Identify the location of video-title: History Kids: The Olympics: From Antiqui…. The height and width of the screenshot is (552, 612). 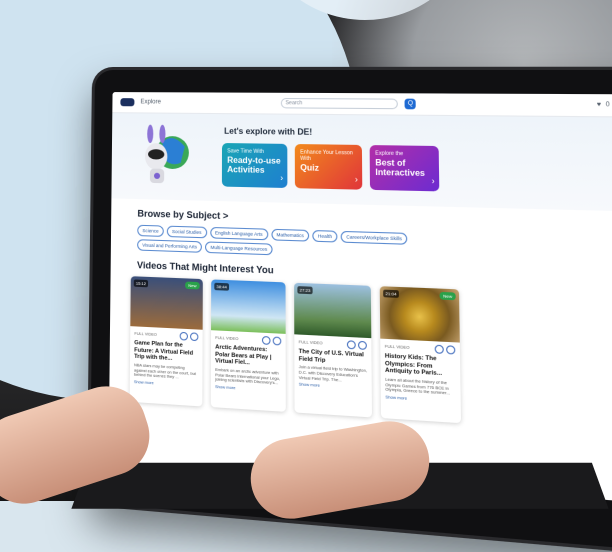
(420, 366).